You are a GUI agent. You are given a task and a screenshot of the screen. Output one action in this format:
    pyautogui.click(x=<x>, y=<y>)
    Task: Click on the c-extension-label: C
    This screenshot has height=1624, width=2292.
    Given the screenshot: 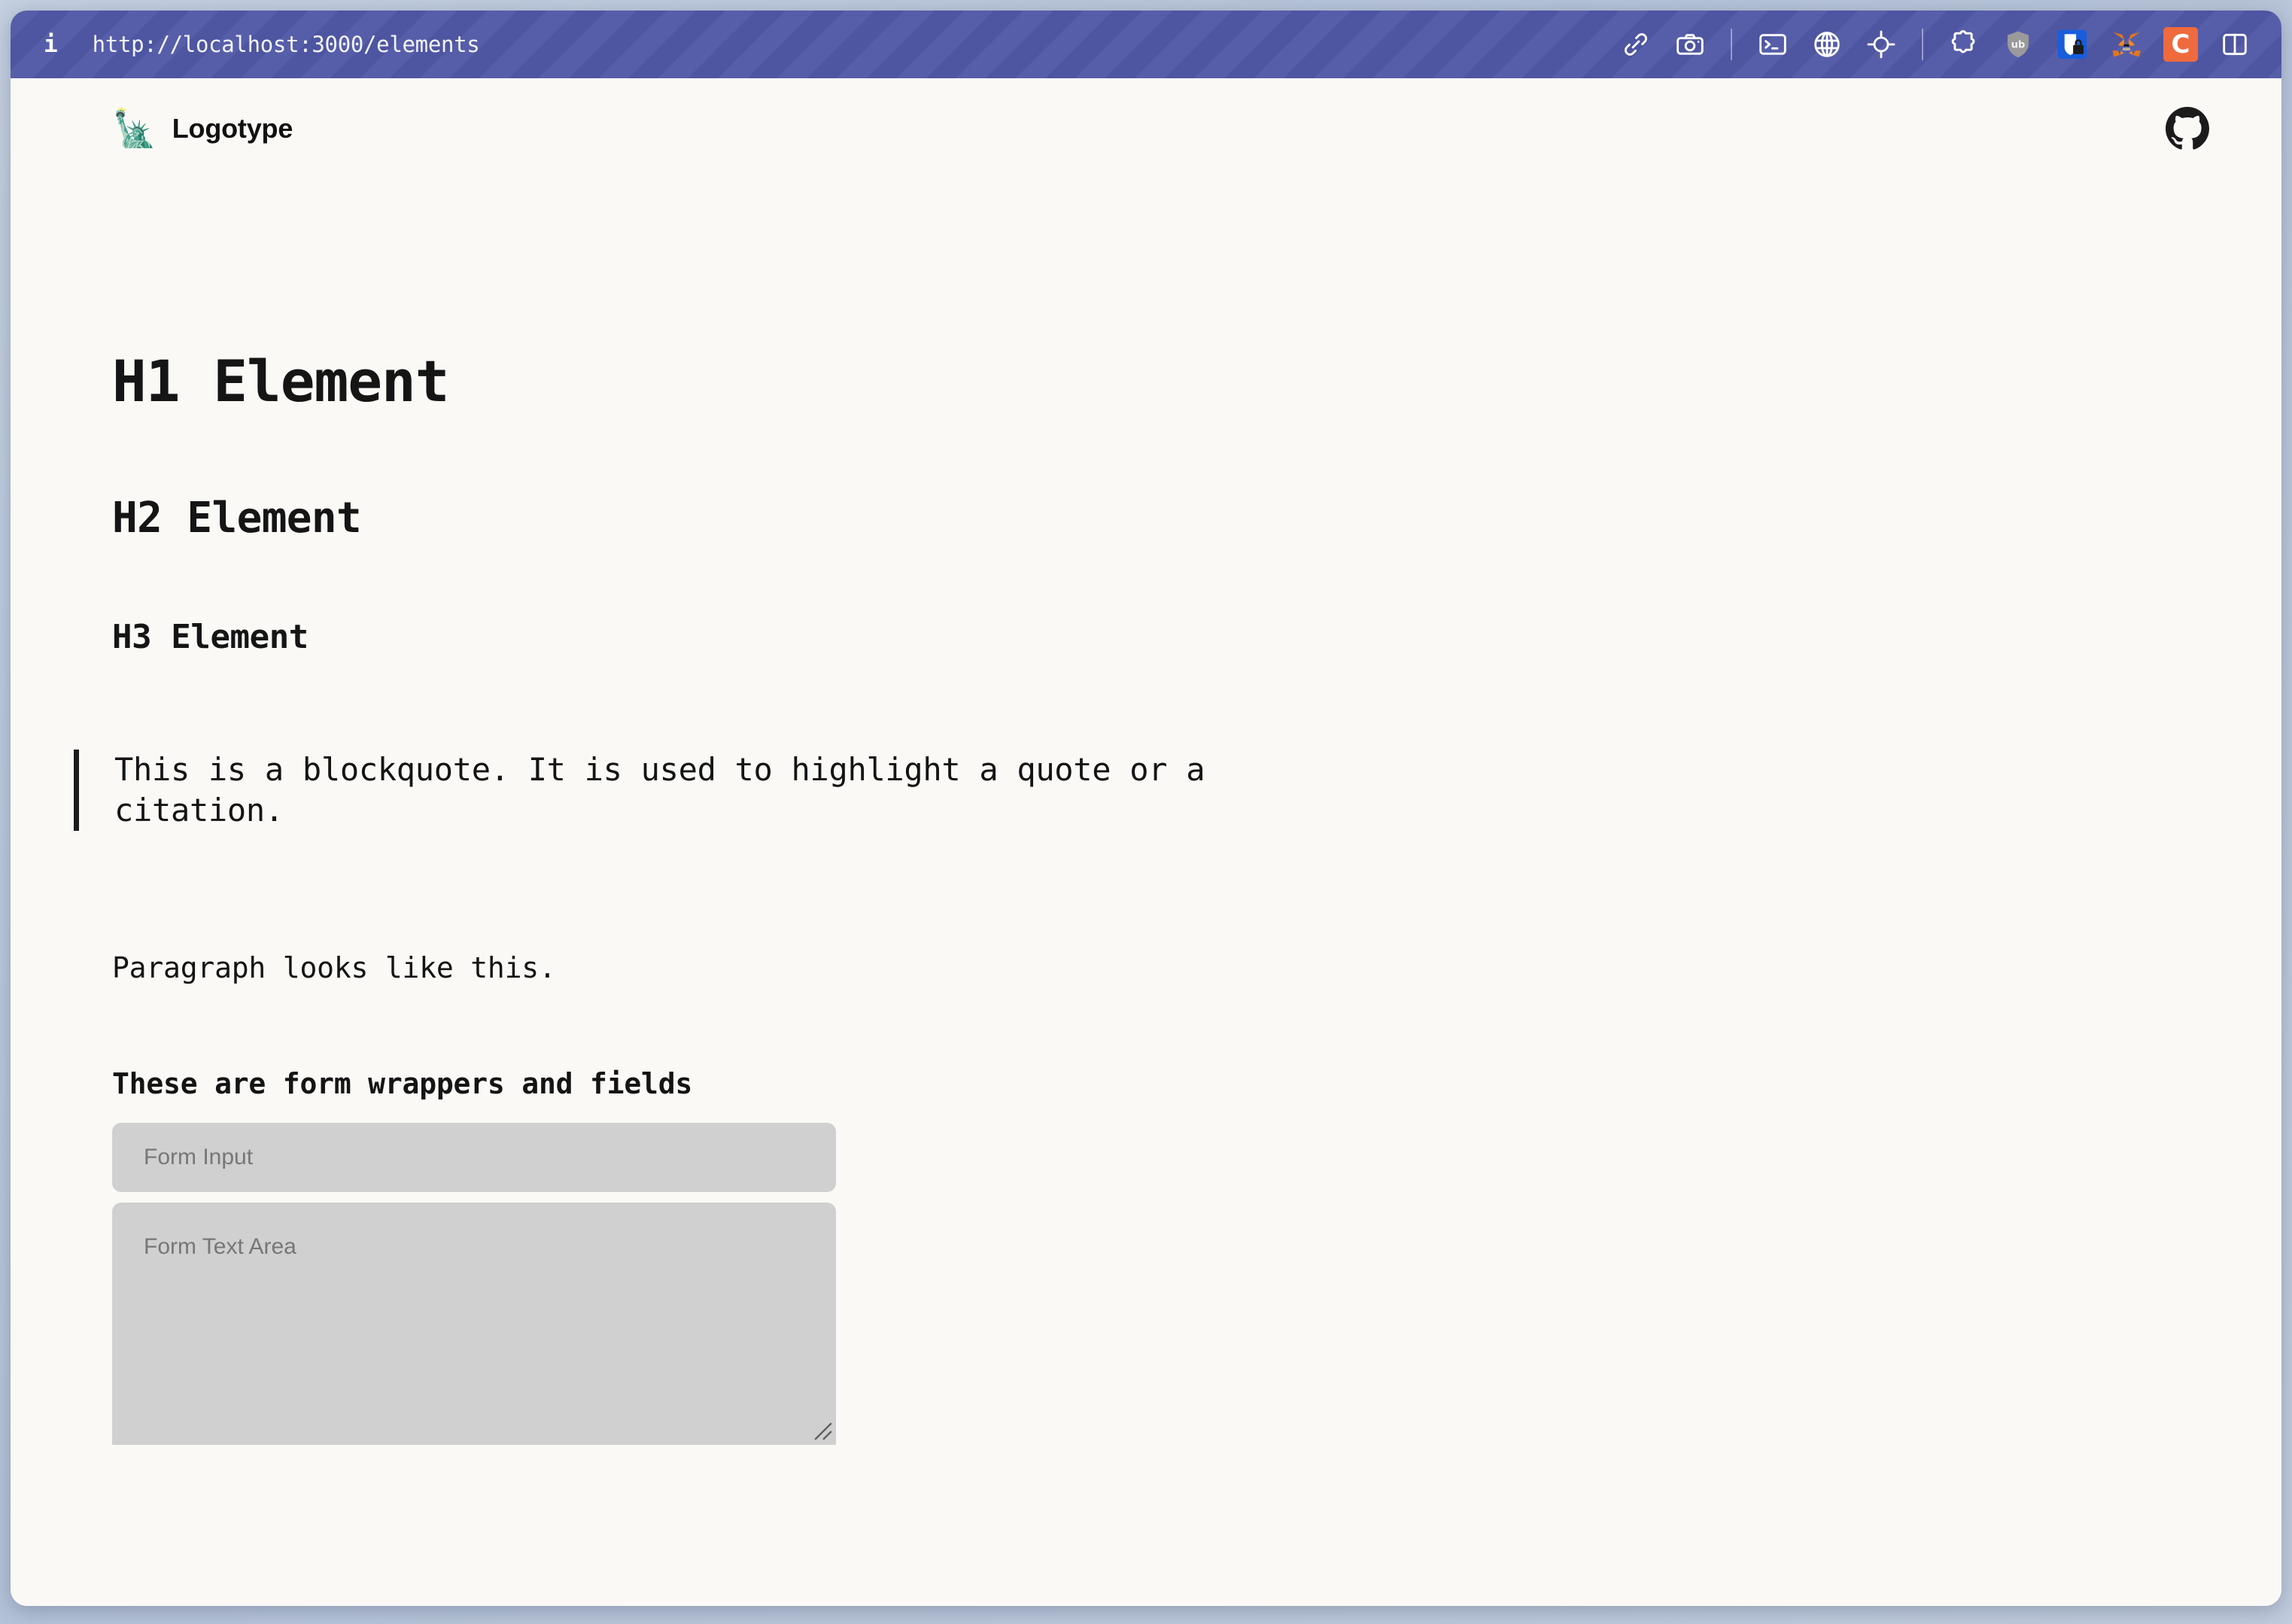 What is the action you would take?
    pyautogui.click(x=2180, y=44)
    